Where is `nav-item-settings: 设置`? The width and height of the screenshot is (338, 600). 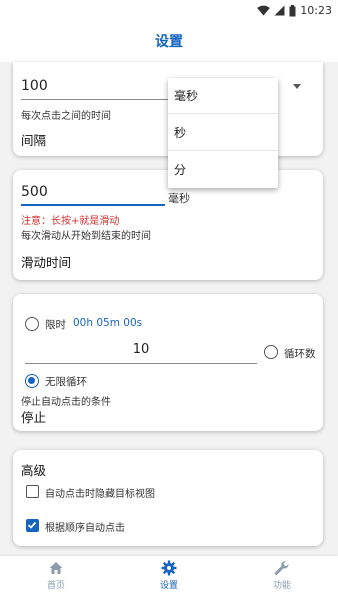 nav-item-settings: 设置 is located at coordinates (169, 575).